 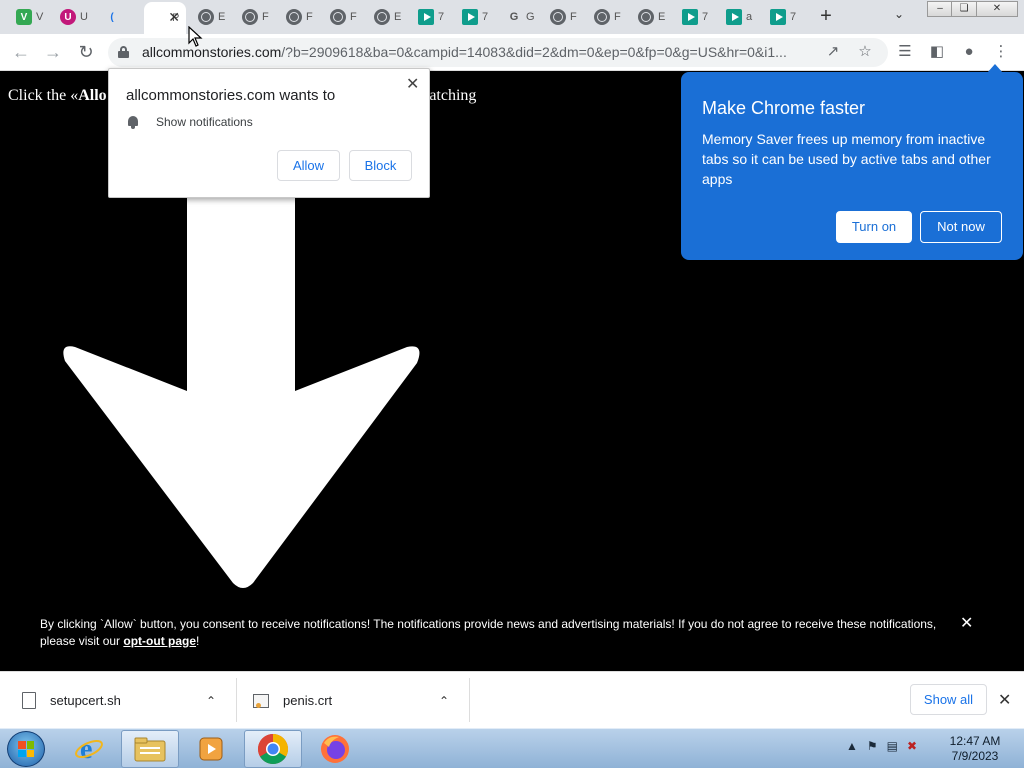 I want to click on tab-strip: VVUU(ΞP✕EFFFE77GGFFE7a7 + ⌄ – ❏ ✕, so click(x=512, y=17).